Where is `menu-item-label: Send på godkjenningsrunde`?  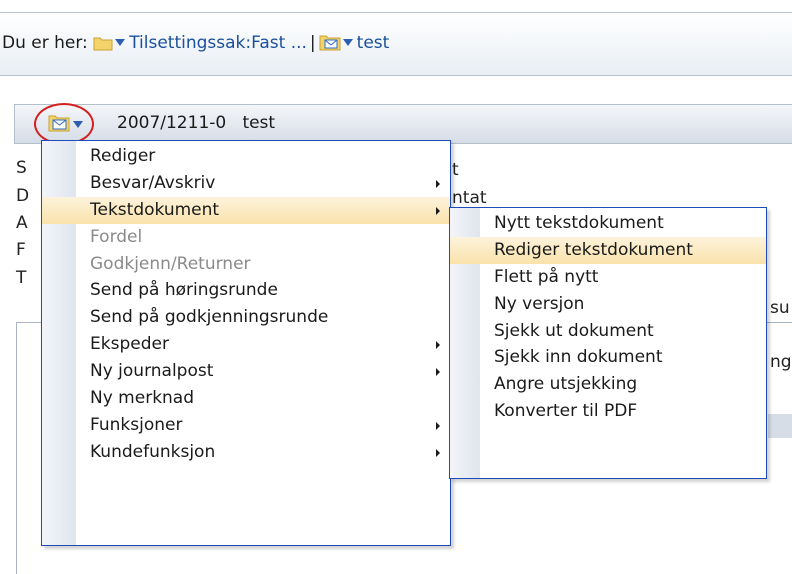 menu-item-label: Send på godkjenningsrunde is located at coordinates (209, 317).